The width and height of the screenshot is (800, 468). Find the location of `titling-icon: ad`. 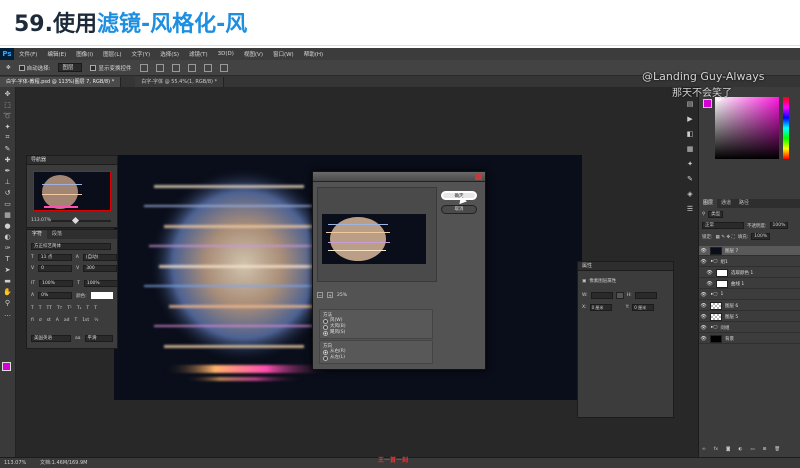

titling-icon: ad is located at coordinates (67, 320).